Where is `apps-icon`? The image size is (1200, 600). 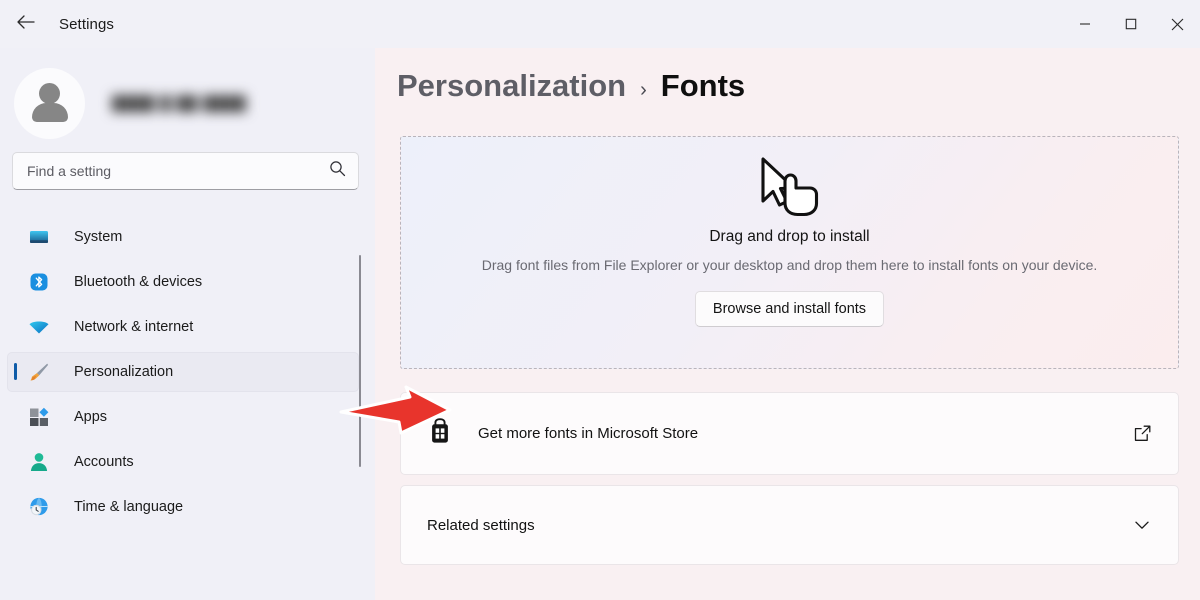 apps-icon is located at coordinates (39, 417).